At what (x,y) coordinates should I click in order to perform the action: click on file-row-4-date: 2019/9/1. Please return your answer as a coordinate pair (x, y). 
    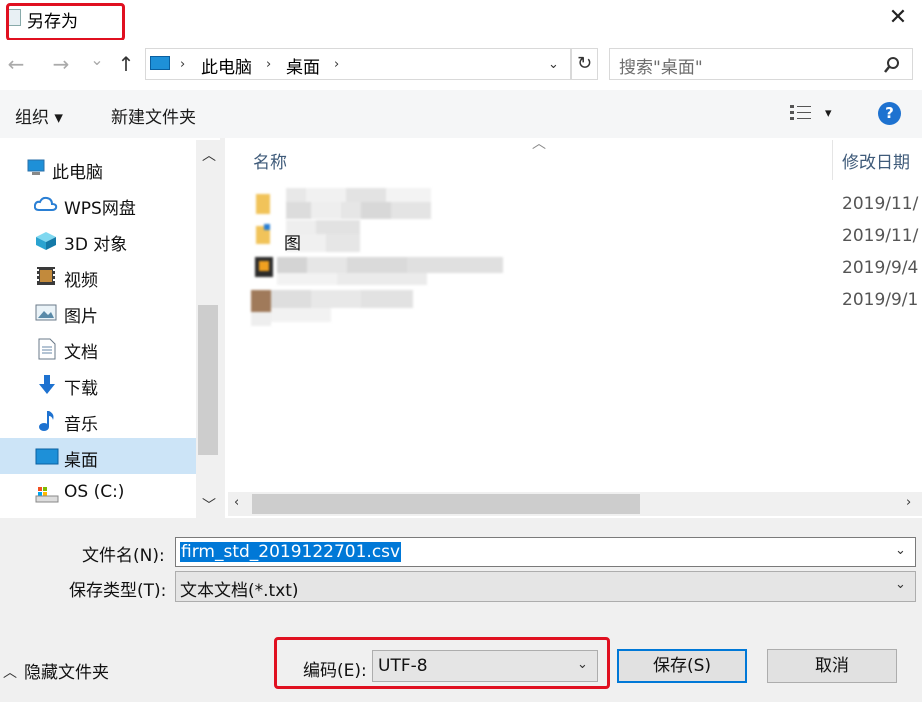
    Looking at the image, I should click on (880, 300).